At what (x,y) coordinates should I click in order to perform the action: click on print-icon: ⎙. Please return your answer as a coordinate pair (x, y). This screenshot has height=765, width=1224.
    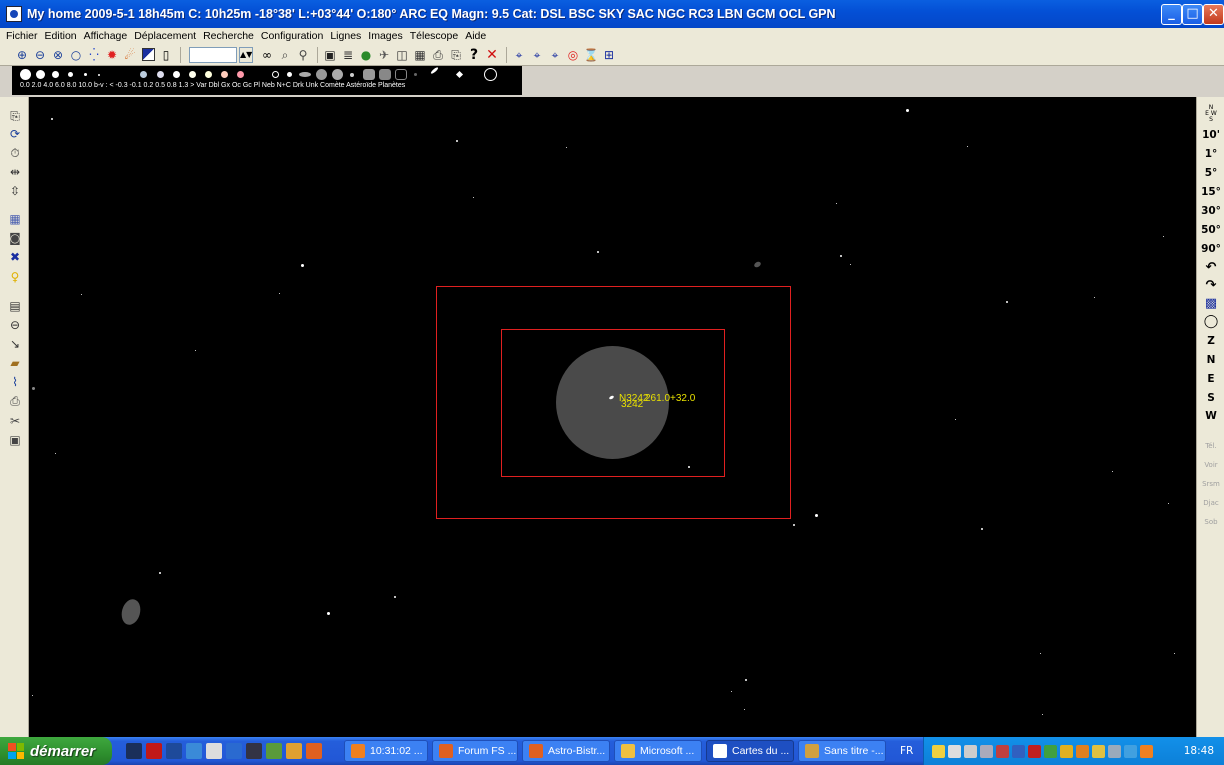
    Looking at the image, I should click on (438, 55).